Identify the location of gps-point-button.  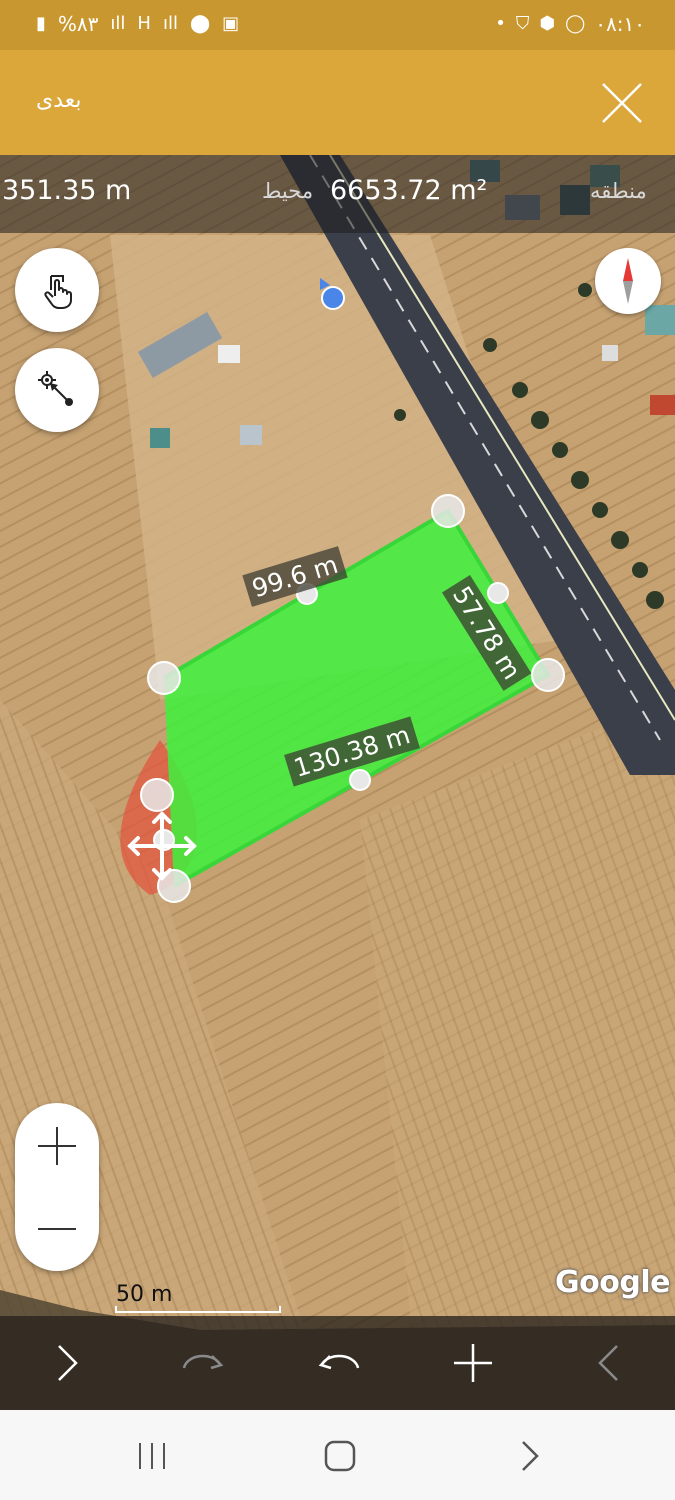
(57, 390).